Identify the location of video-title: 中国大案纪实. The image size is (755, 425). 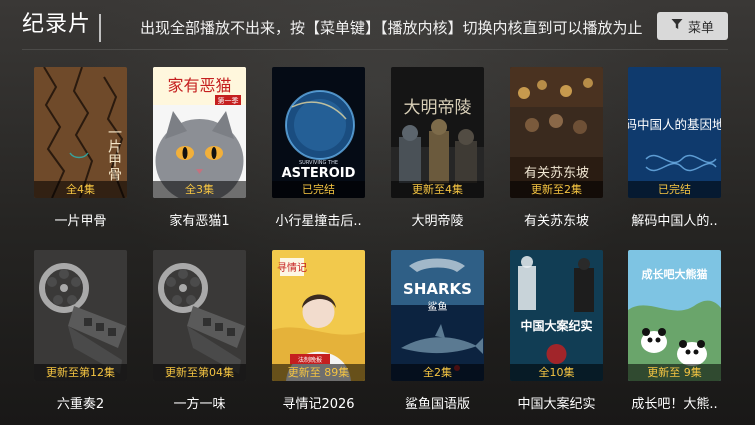
(556, 404).